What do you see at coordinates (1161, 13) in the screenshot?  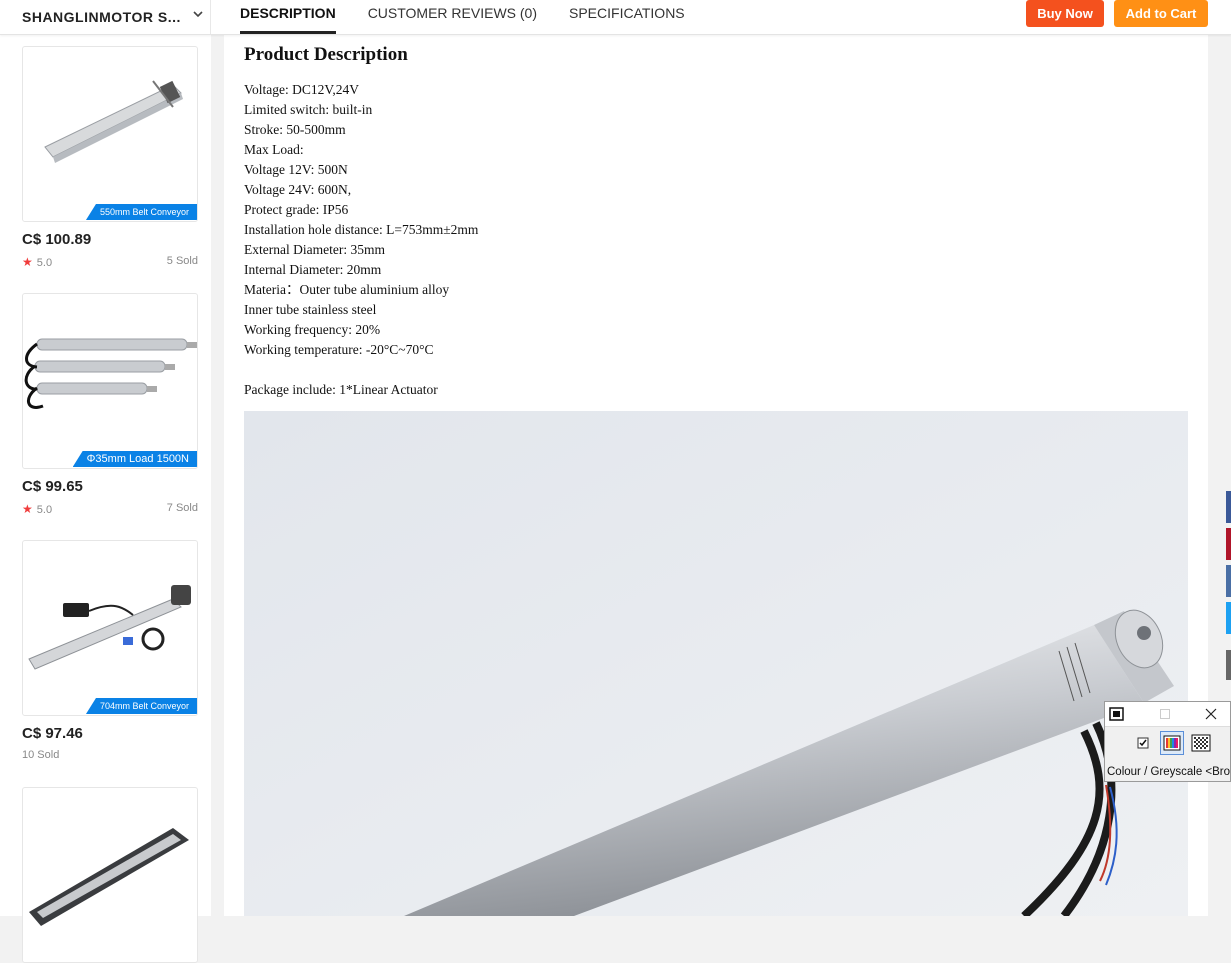 I see `add-to-cart-button: Add to Cart` at bounding box center [1161, 13].